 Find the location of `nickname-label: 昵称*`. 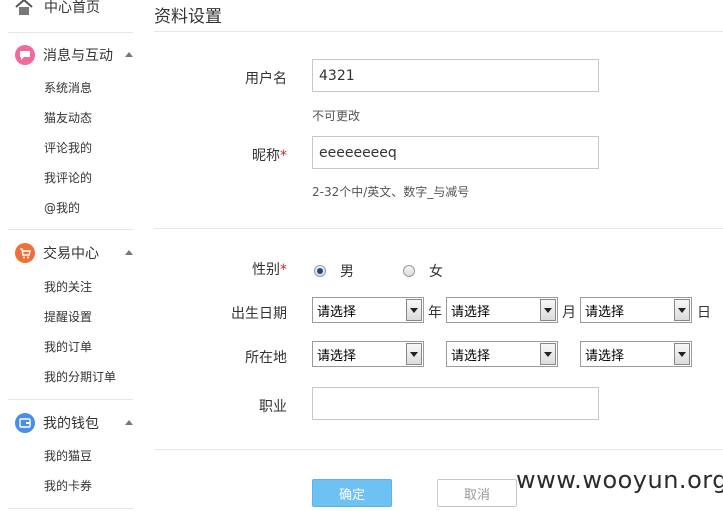

nickname-label: 昵称* is located at coordinates (247, 155).